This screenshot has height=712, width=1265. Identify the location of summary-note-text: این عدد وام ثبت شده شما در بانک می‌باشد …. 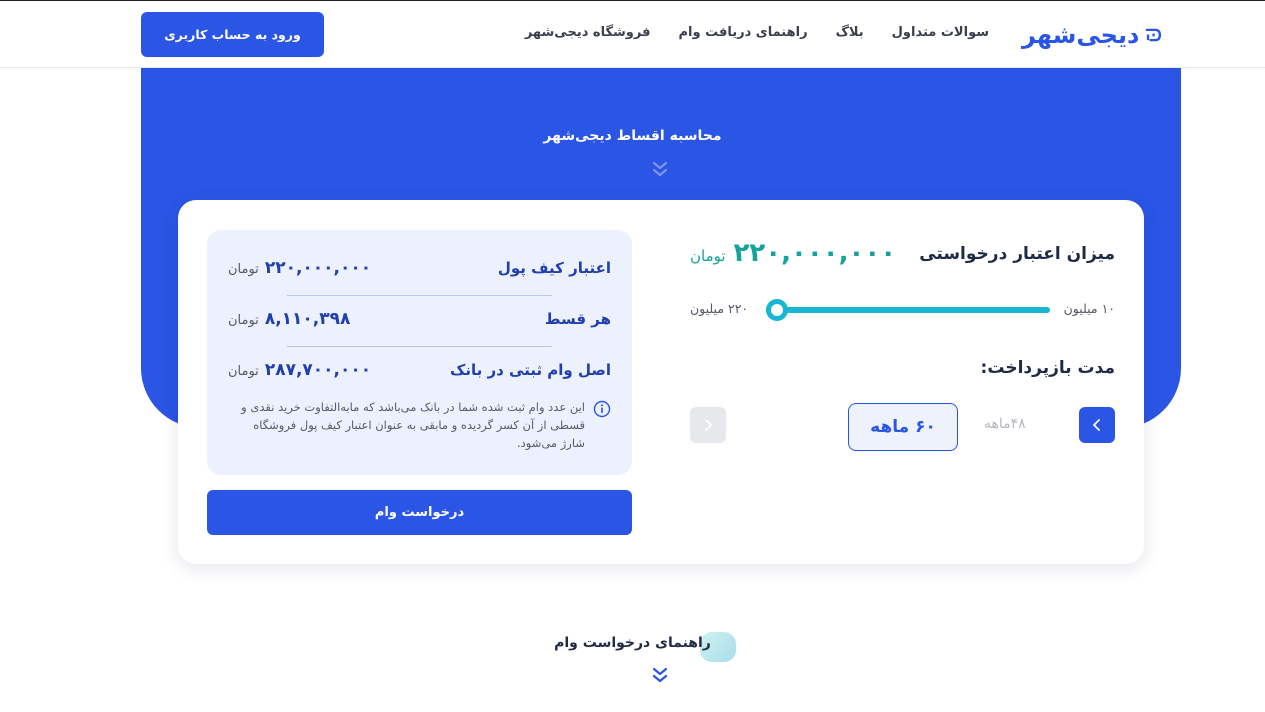
(413, 425).